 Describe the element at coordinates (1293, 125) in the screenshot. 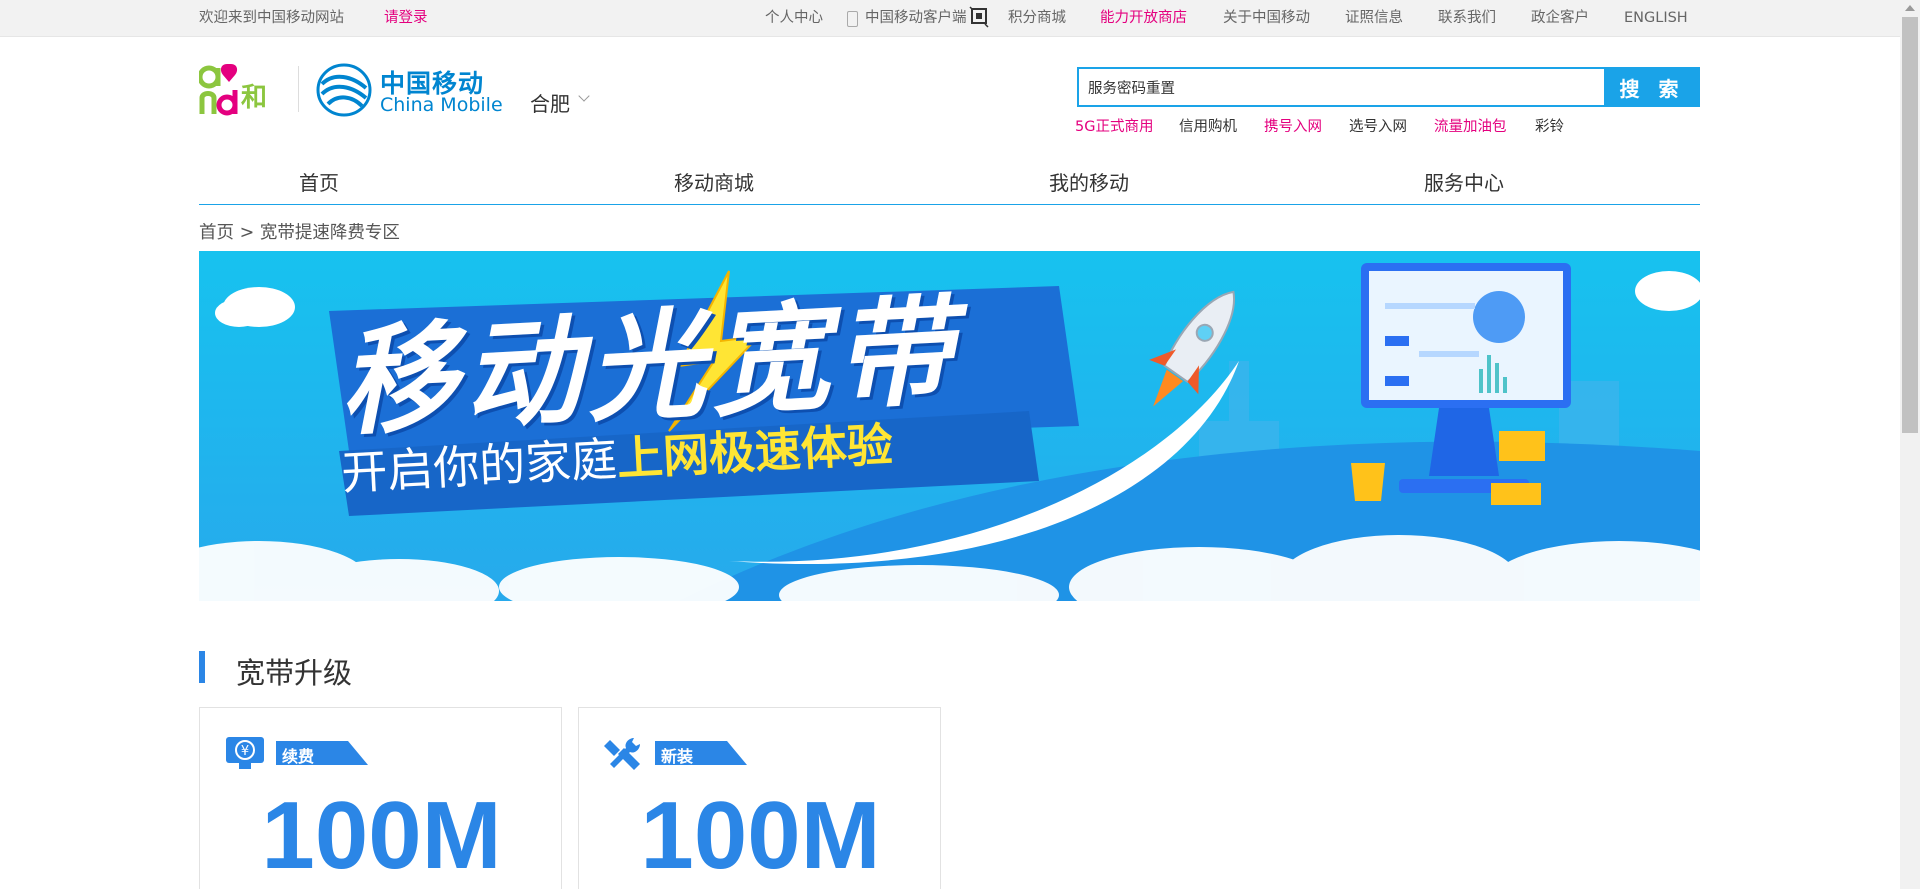

I see `hot-link-port-number: 携号入网` at that location.